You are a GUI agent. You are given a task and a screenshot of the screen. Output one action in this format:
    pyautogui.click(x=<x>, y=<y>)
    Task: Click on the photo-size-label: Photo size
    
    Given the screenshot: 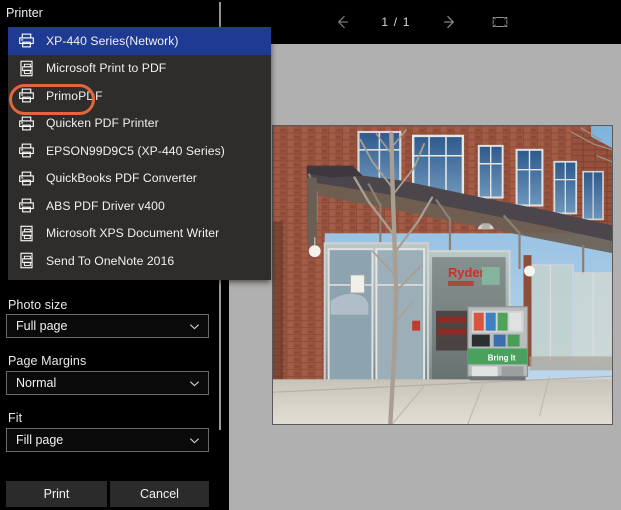 What is the action you would take?
    pyautogui.click(x=38, y=305)
    